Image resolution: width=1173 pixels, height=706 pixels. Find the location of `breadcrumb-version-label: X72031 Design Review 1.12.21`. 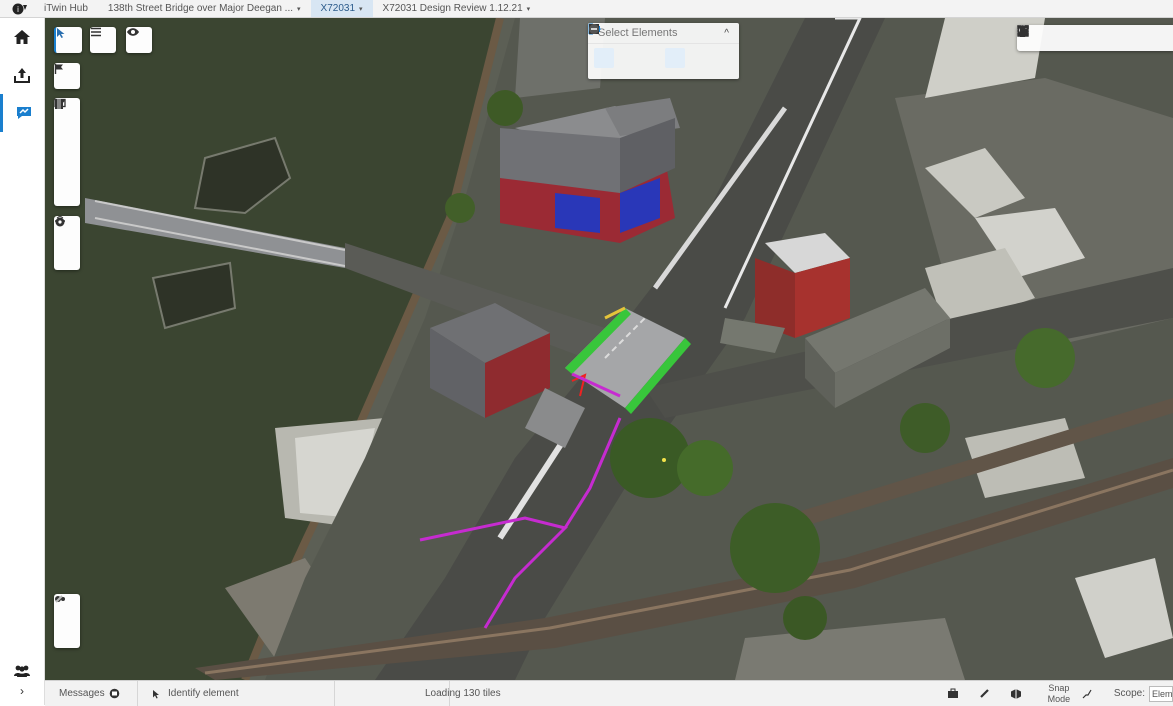

breadcrumb-version-label: X72031 Design Review 1.12.21 is located at coordinates (452, 8).